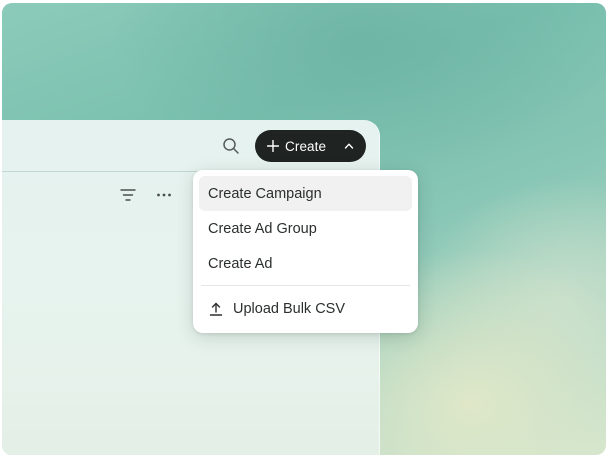 The width and height of the screenshot is (608, 458). I want to click on menu-divider, so click(305, 285).